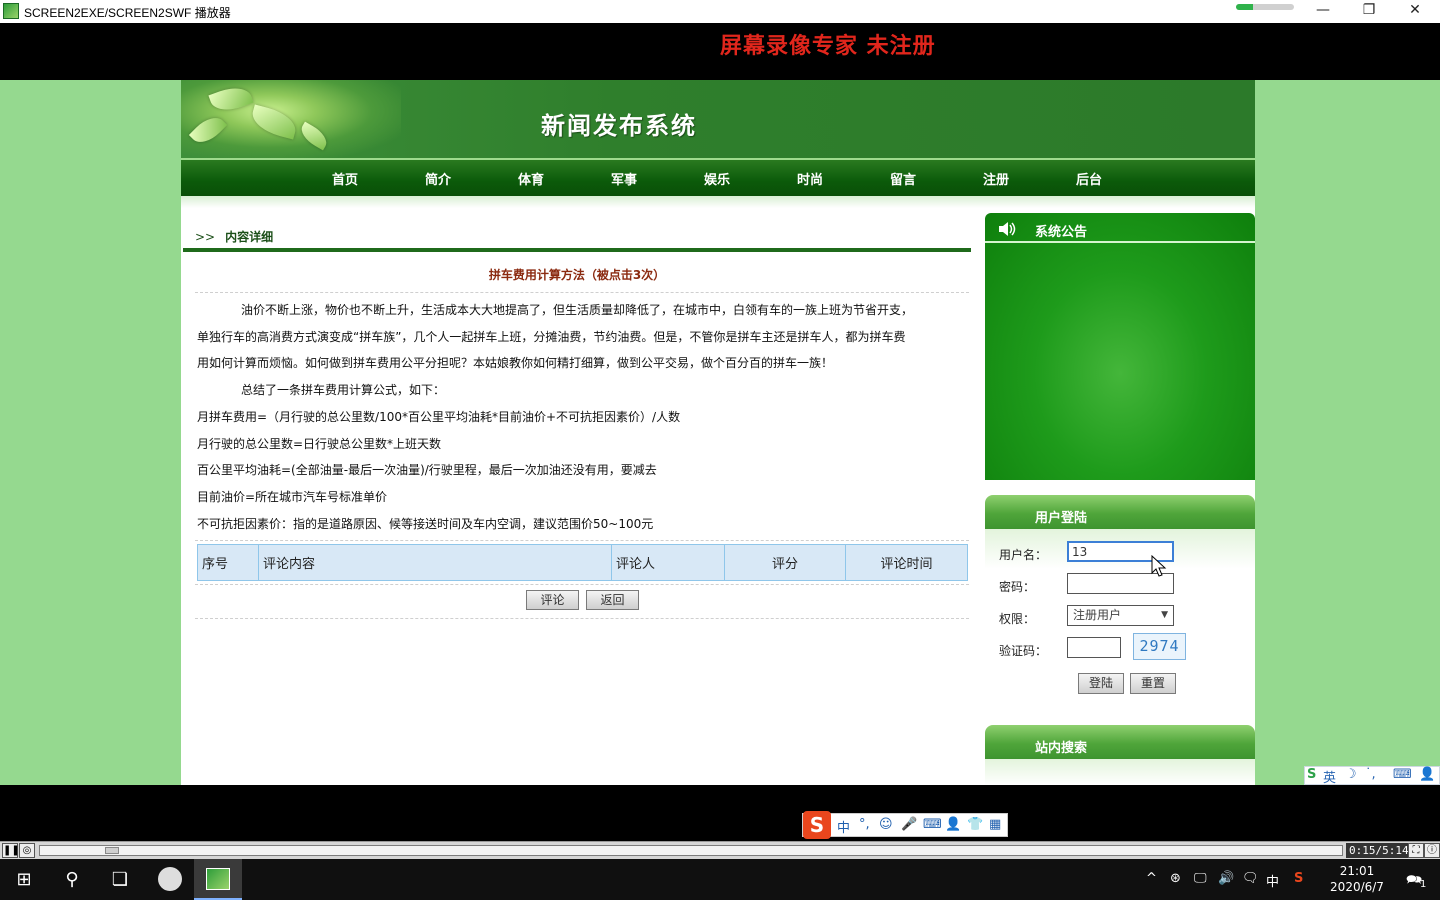  Describe the element at coordinates (218, 879) in the screenshot. I see `player-taskbar-button` at that location.